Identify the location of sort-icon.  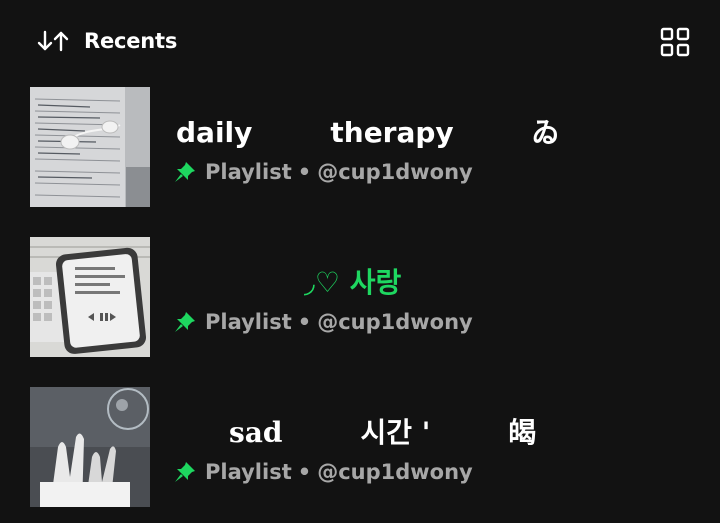
(53, 41).